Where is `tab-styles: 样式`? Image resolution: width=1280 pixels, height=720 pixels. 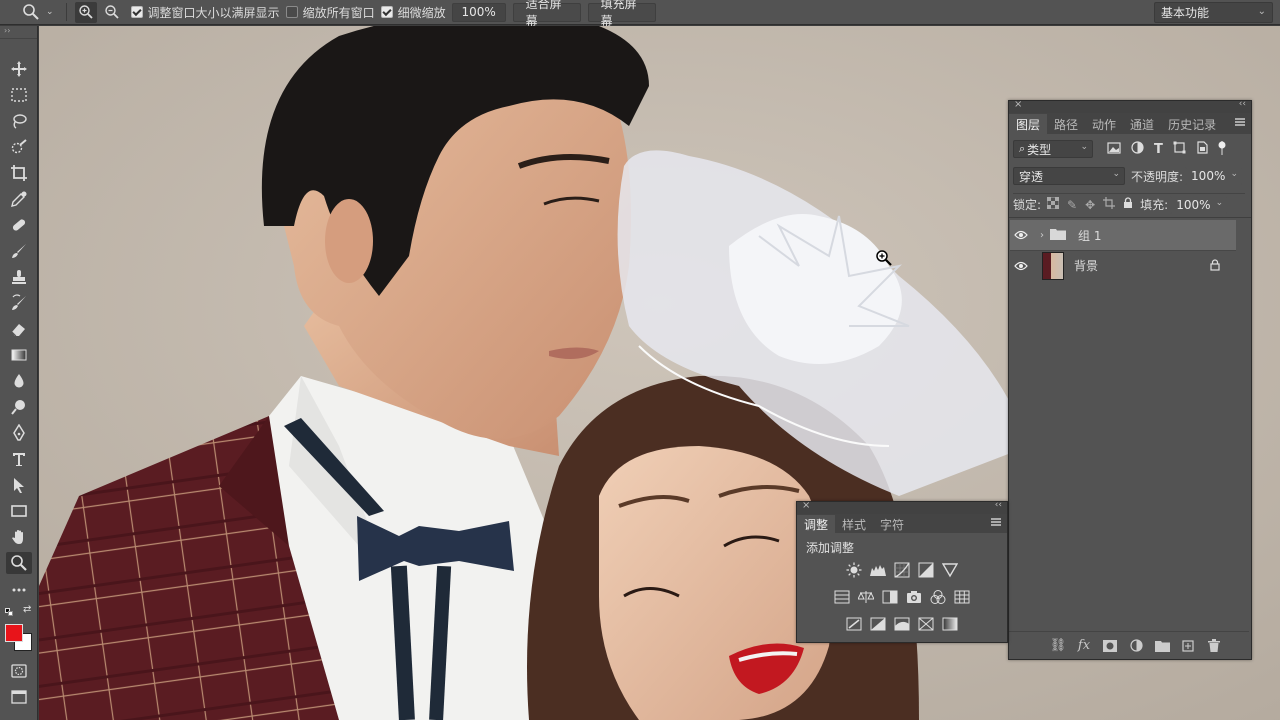 tab-styles: 样式 is located at coordinates (854, 524).